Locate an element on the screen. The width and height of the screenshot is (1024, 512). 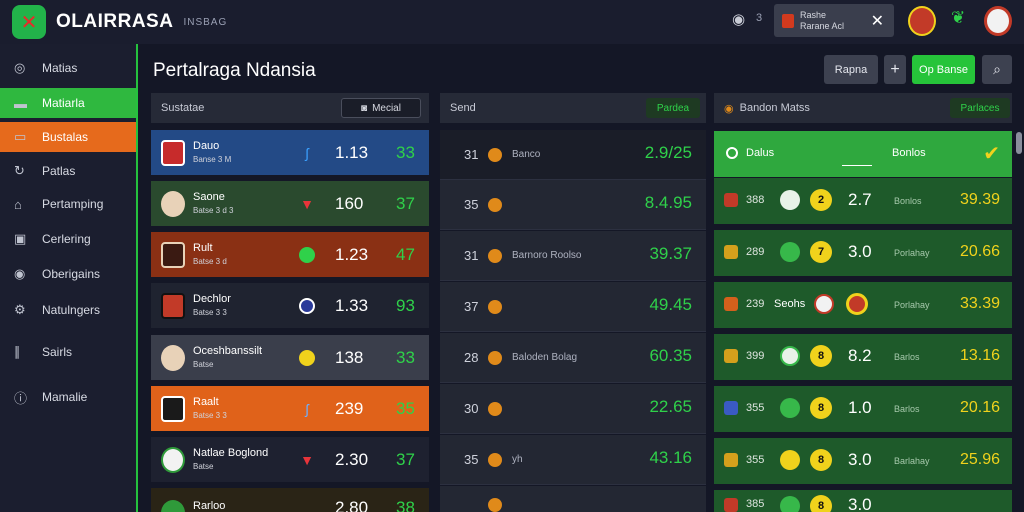
match-row: 28 Baloden Bolag 60.35 is located at coordinates (573, 358).